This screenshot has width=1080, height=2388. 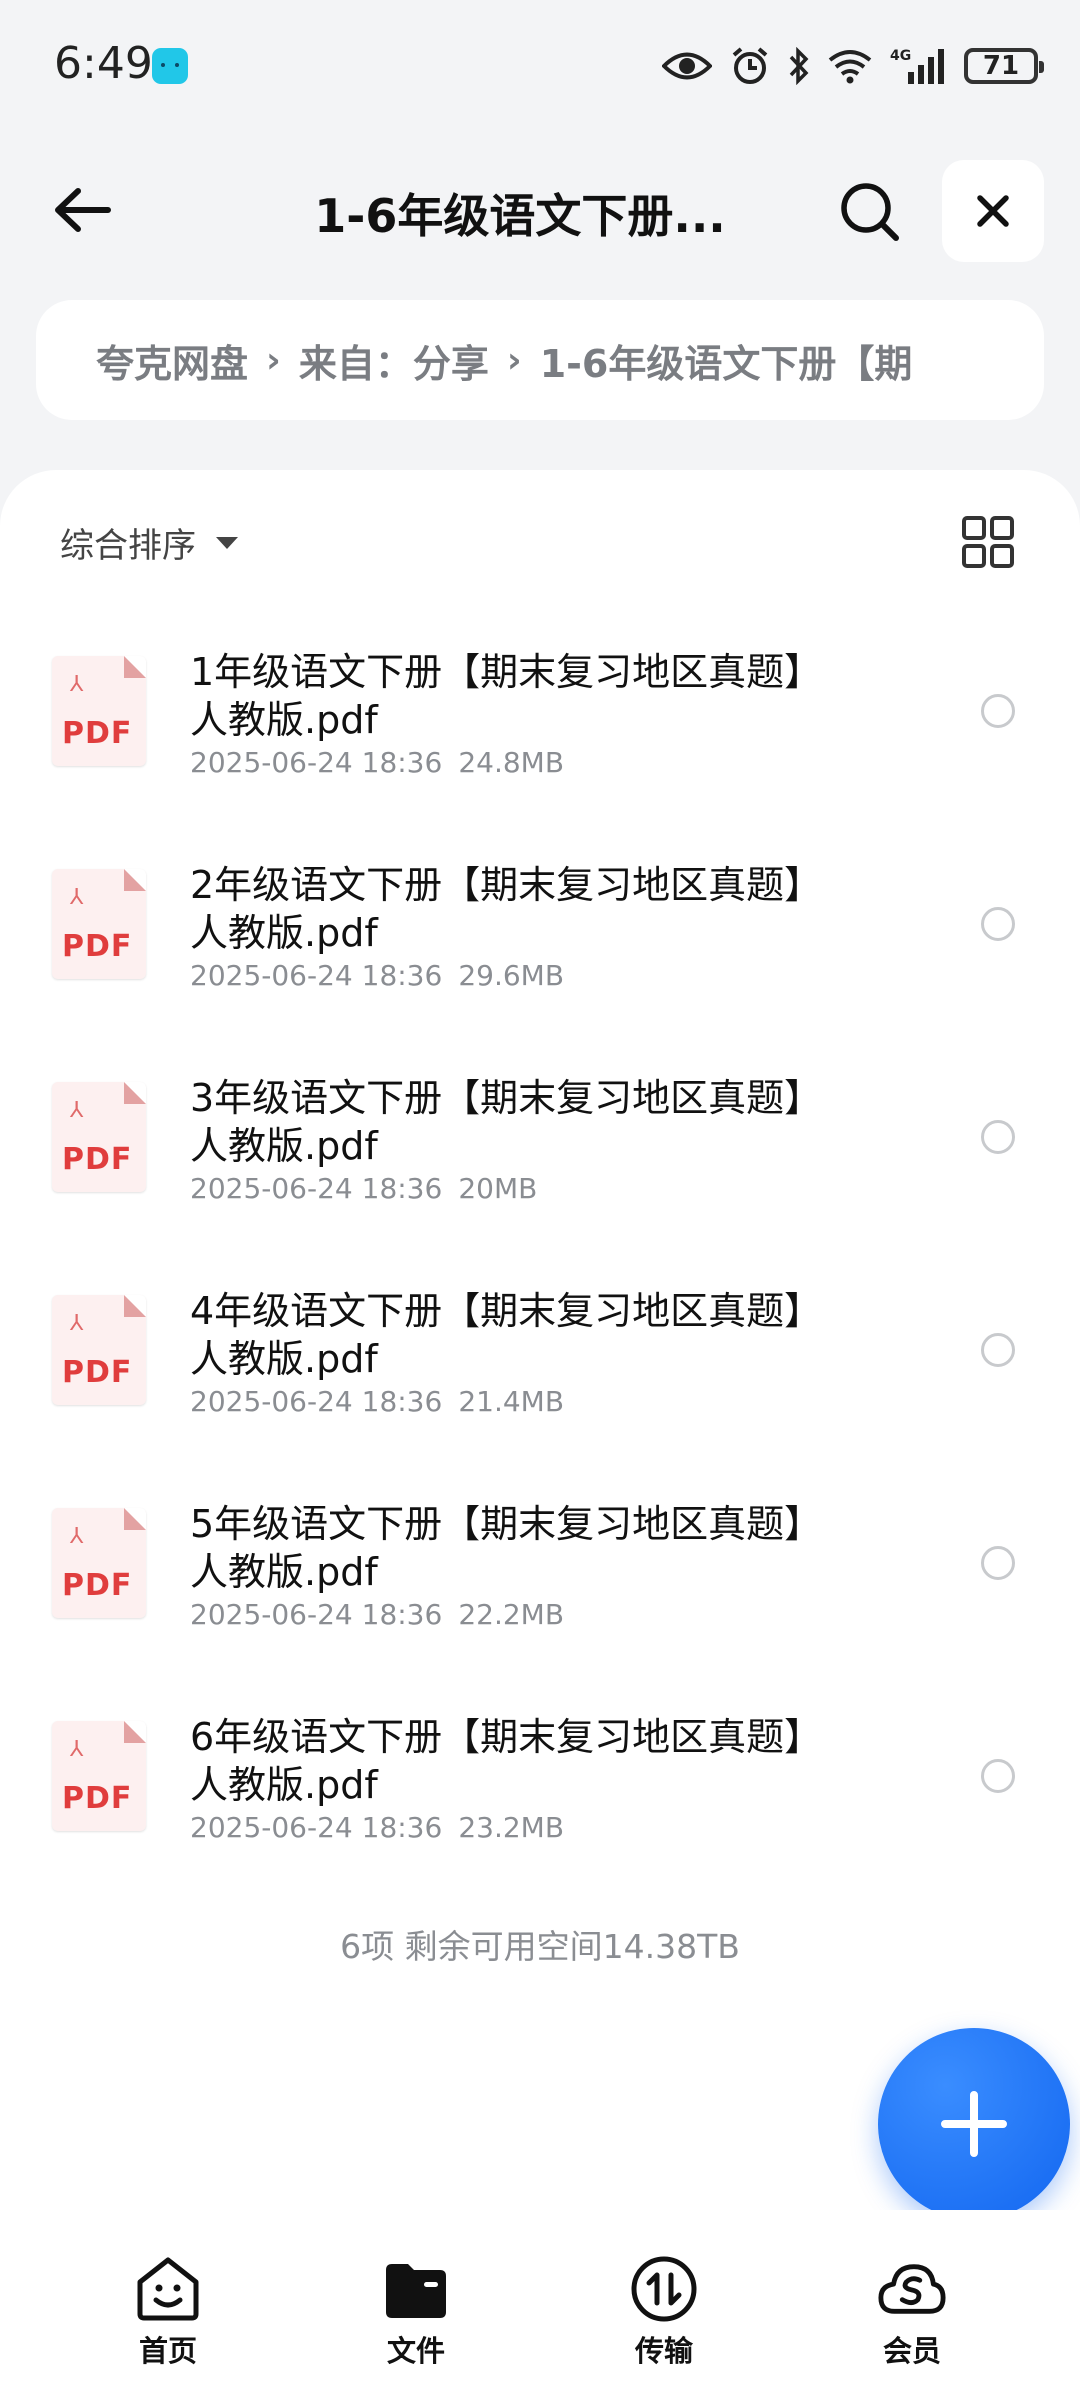 I want to click on file-size: 29.6MB, so click(x=511, y=975).